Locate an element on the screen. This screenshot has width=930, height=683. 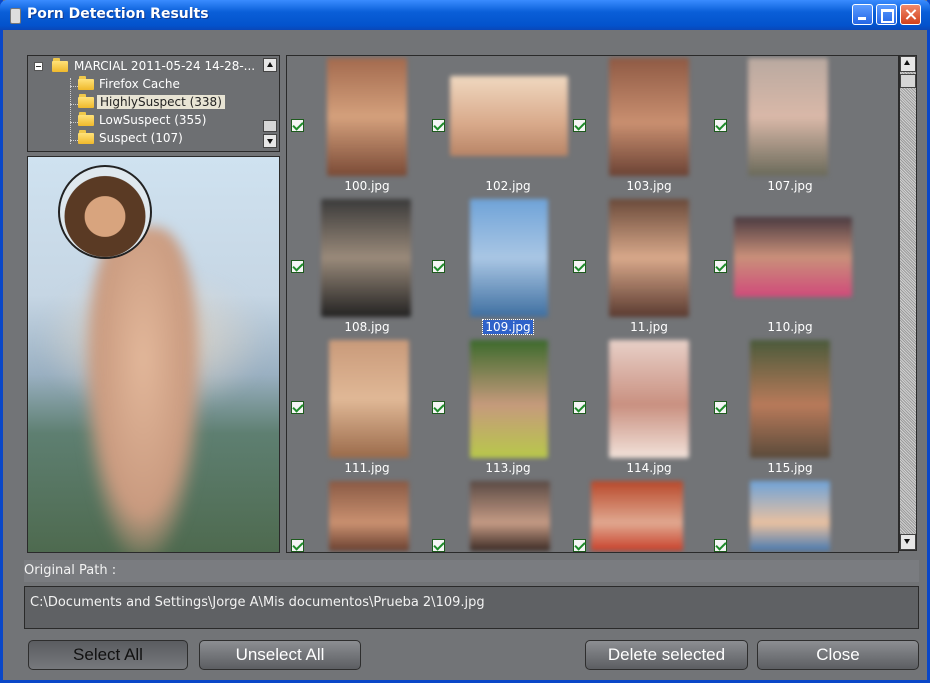
face-avatar is located at coordinates (105, 212).